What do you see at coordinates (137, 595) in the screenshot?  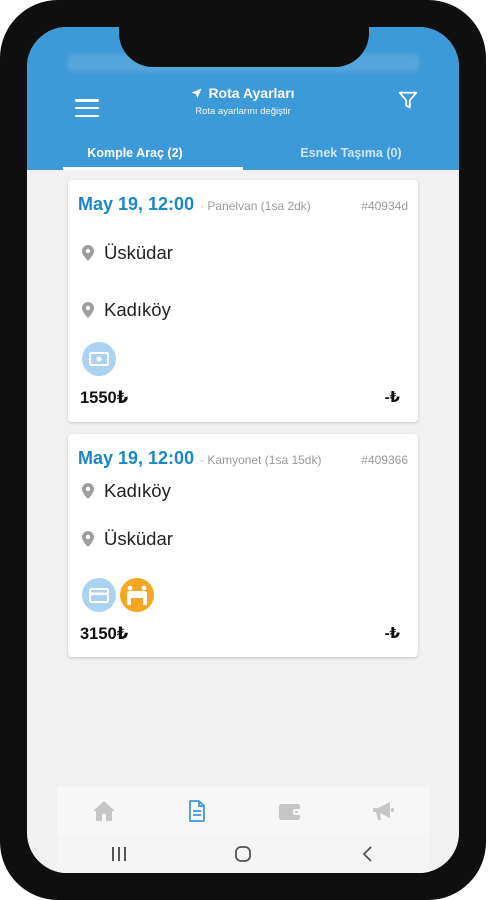 I see `movers-icon` at bounding box center [137, 595].